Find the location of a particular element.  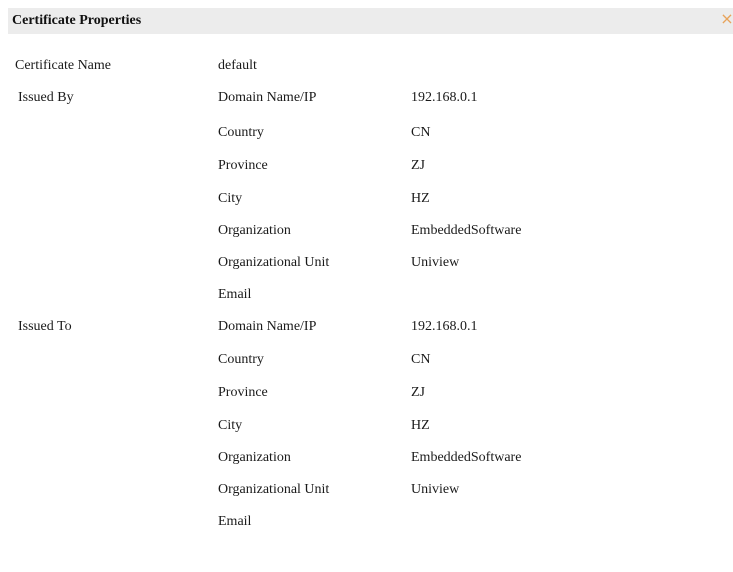

issued-by-organization-label: Organization is located at coordinates (254, 230).